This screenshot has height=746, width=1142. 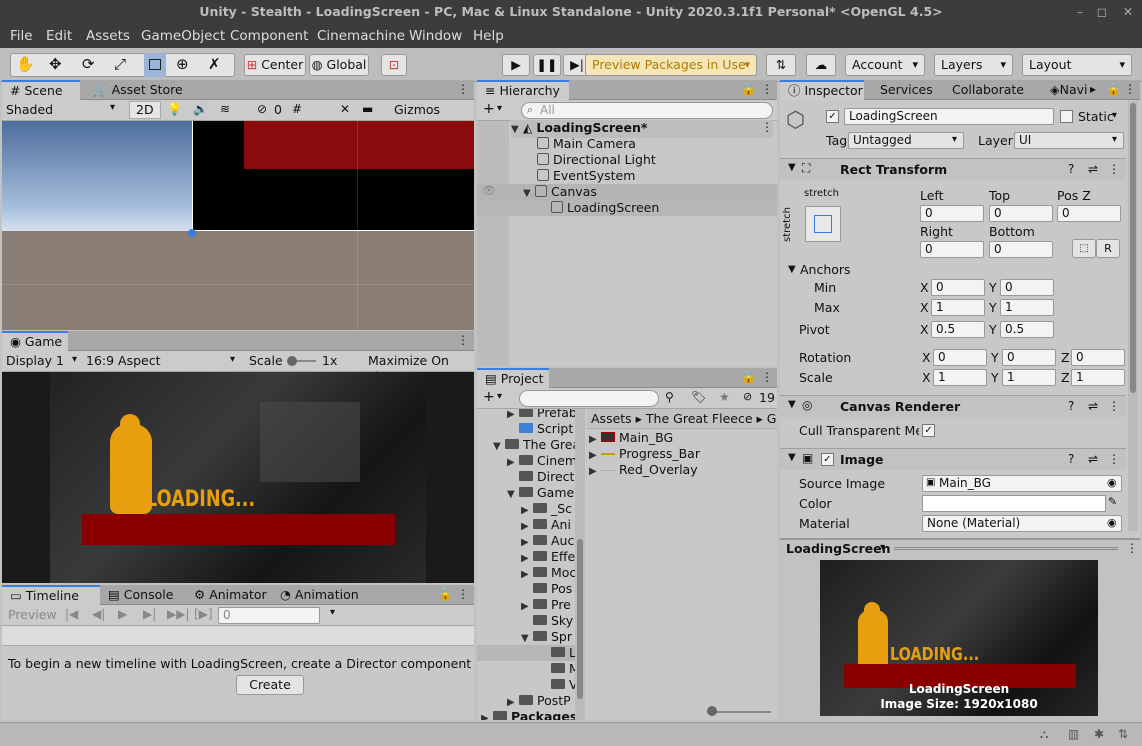 I want to click on right-field: 0, so click(x=952, y=249).